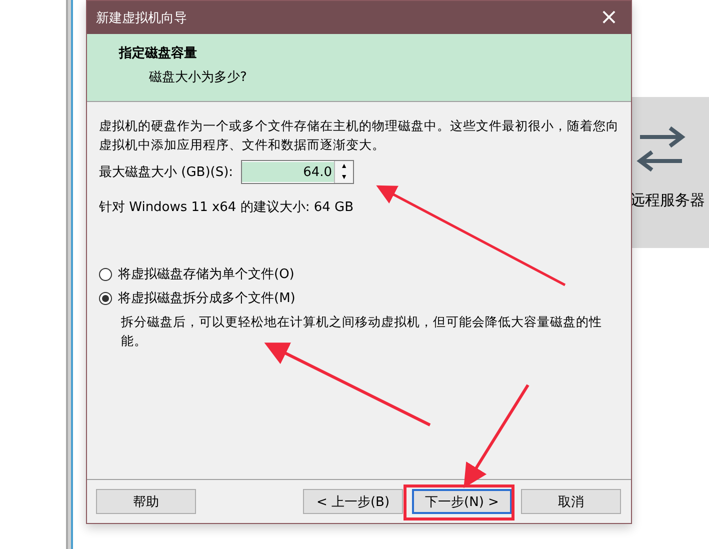 This screenshot has width=709, height=549. Describe the element at coordinates (206, 274) in the screenshot. I see `option-label: 将虚拟磁盘存储为单个文件(O)` at that location.